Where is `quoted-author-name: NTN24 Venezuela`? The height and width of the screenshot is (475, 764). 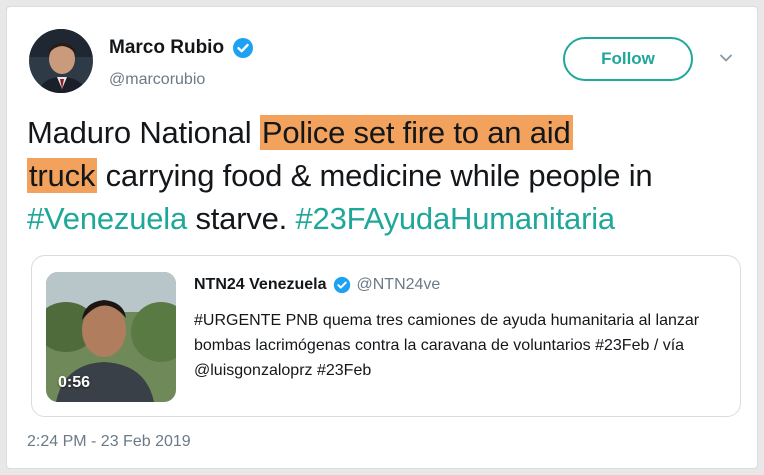 quoted-author-name: NTN24 Venezuela is located at coordinates (260, 285).